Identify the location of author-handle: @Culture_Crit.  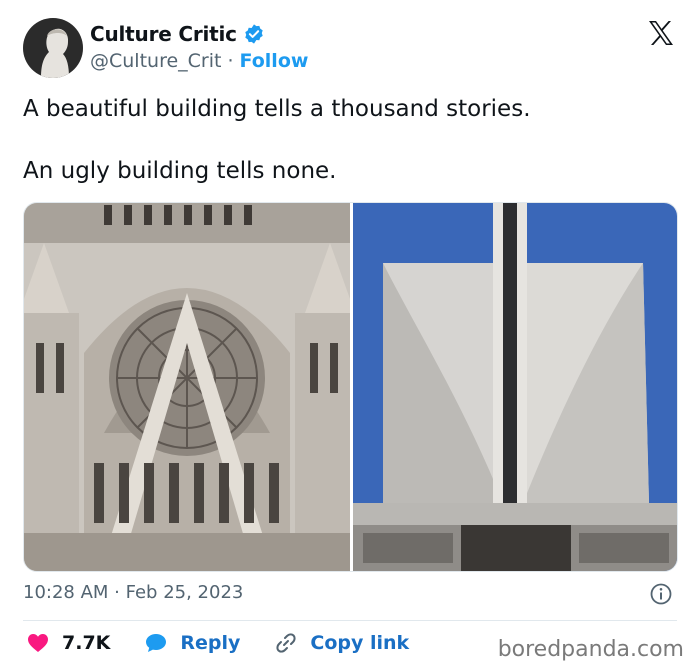
(155, 61).